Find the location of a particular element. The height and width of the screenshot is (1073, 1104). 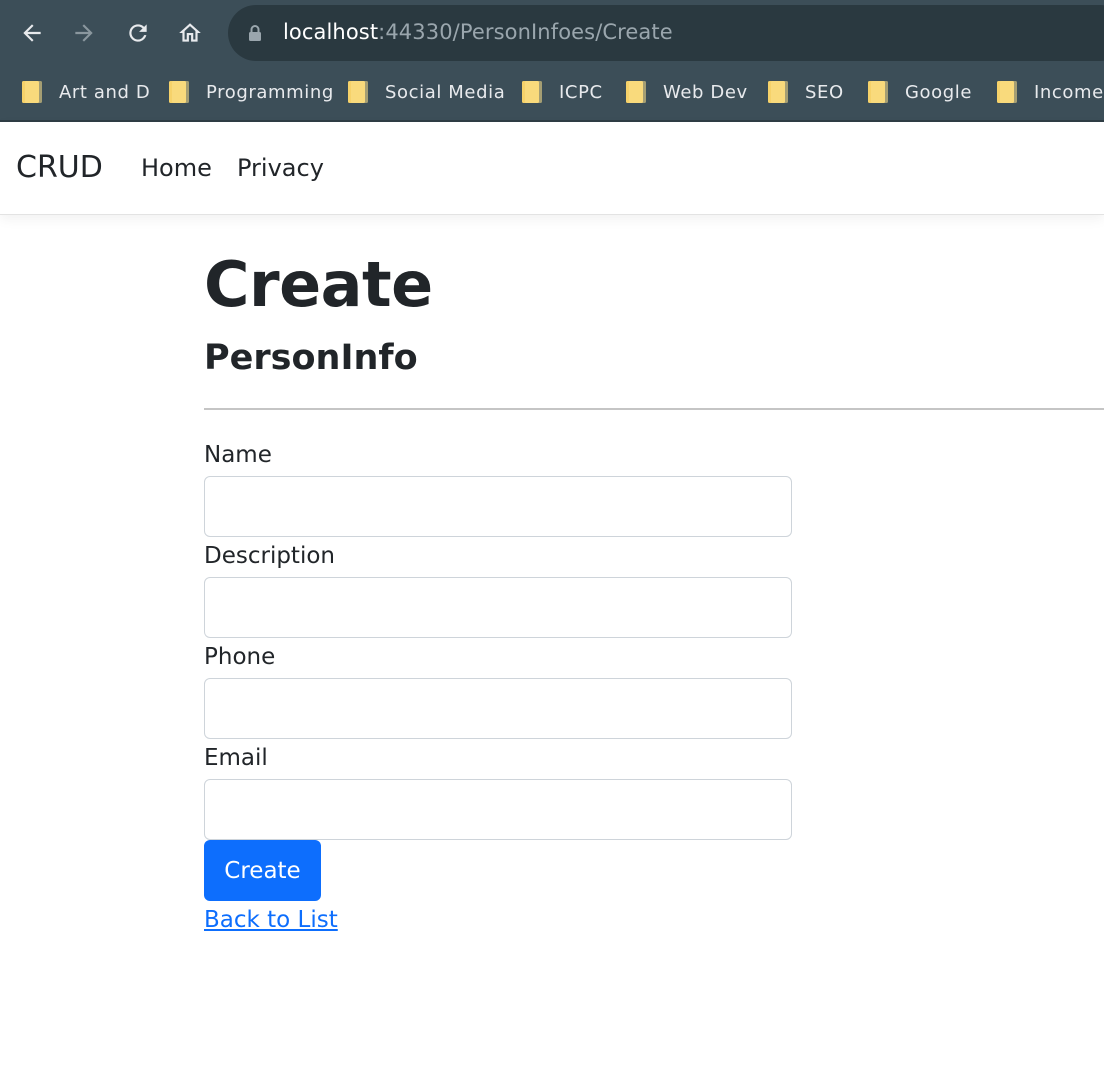

bookmark-web-dev: Web Dev is located at coordinates (687, 92).